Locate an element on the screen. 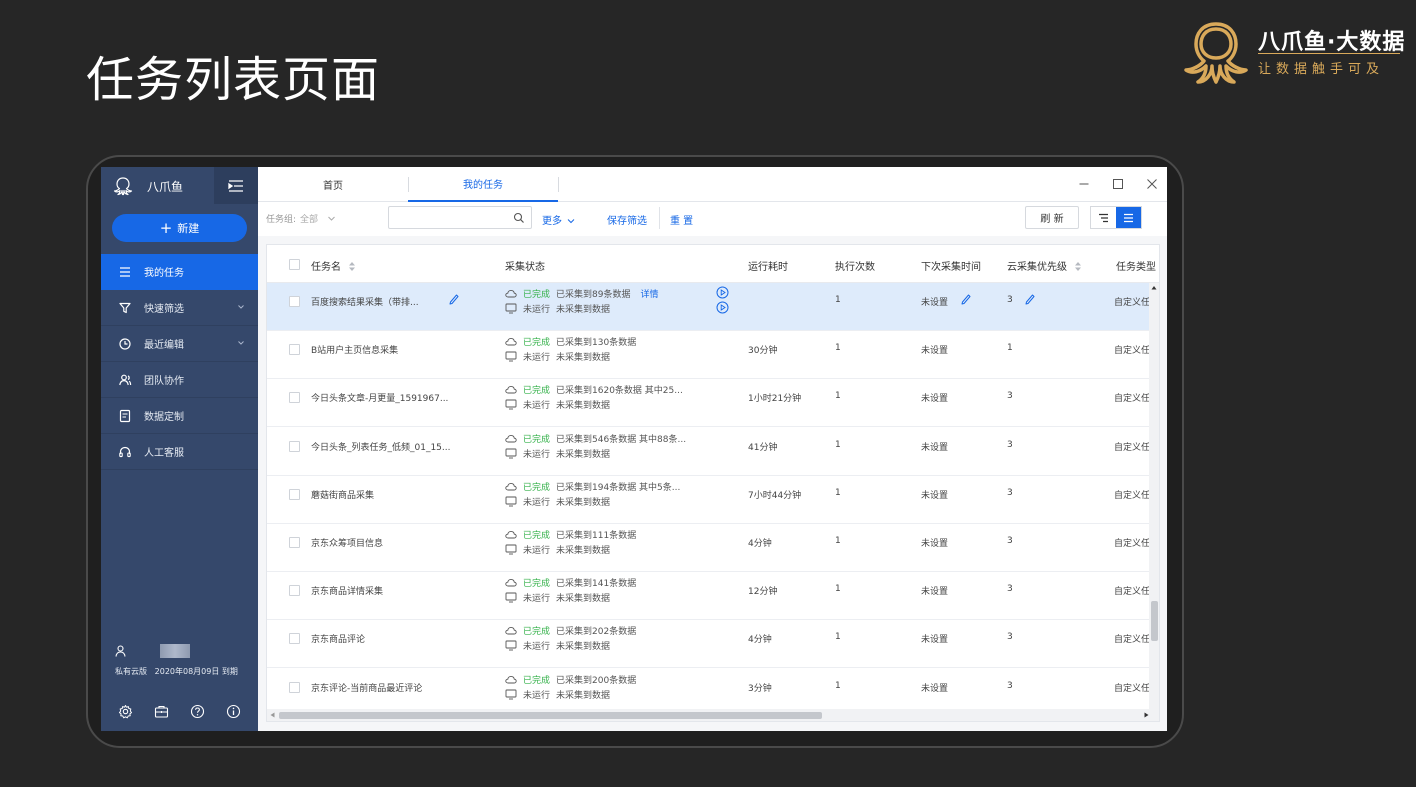  user-info: 私有云版 2020年08月09日 到期 is located at coordinates (180, 660).